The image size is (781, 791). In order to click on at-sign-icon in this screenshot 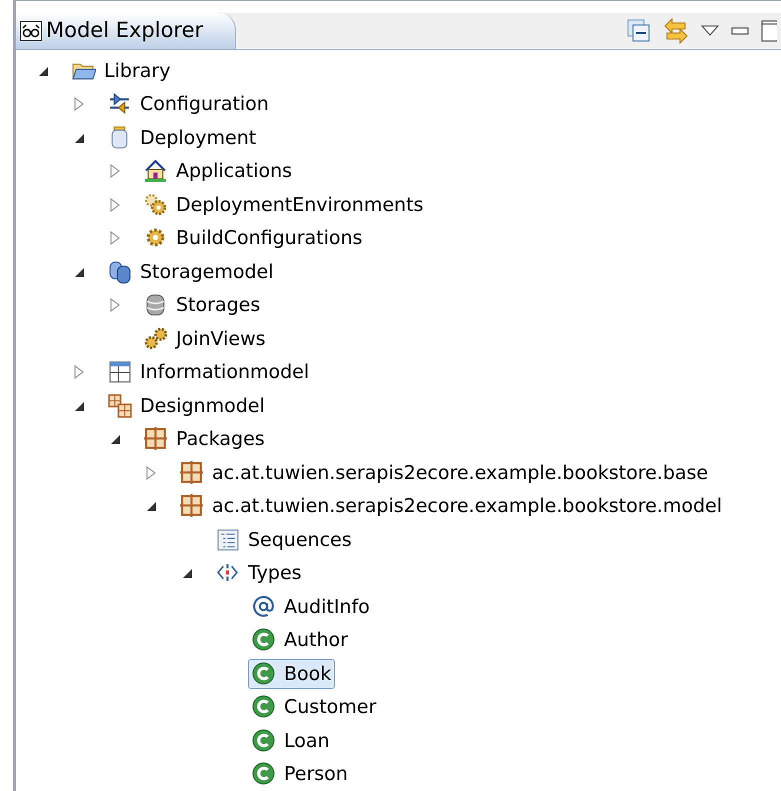, I will do `click(264, 606)`.